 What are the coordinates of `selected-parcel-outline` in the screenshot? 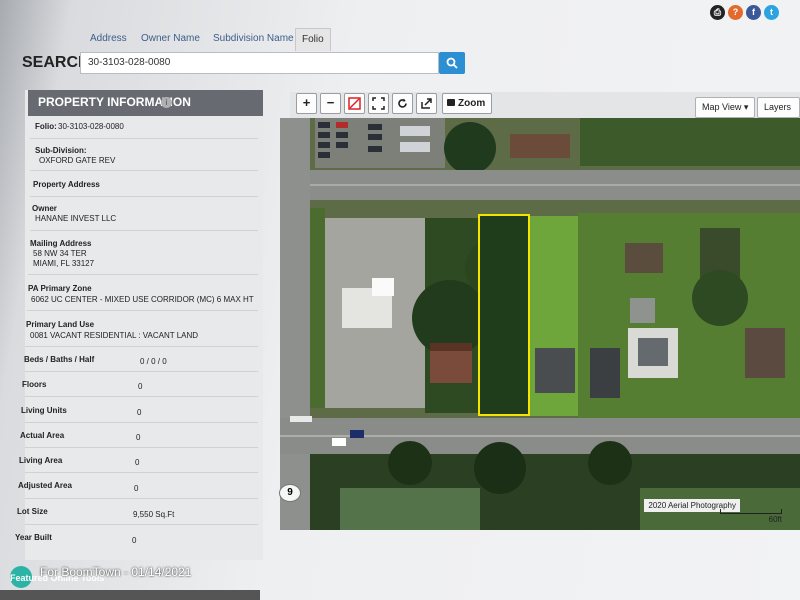 It's located at (504, 315).